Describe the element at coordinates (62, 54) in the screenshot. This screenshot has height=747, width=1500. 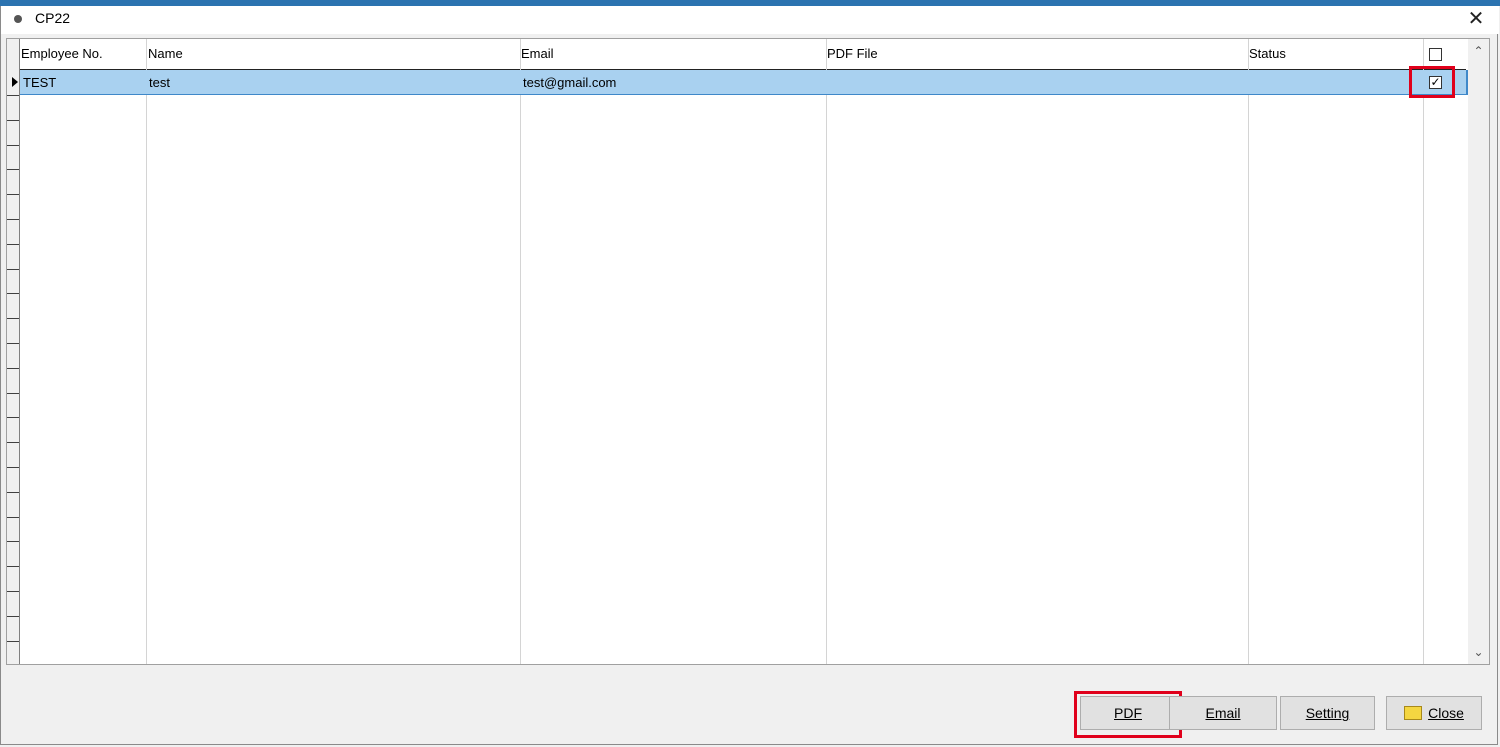
I see `column-header-employee-no: Employee No.` at that location.